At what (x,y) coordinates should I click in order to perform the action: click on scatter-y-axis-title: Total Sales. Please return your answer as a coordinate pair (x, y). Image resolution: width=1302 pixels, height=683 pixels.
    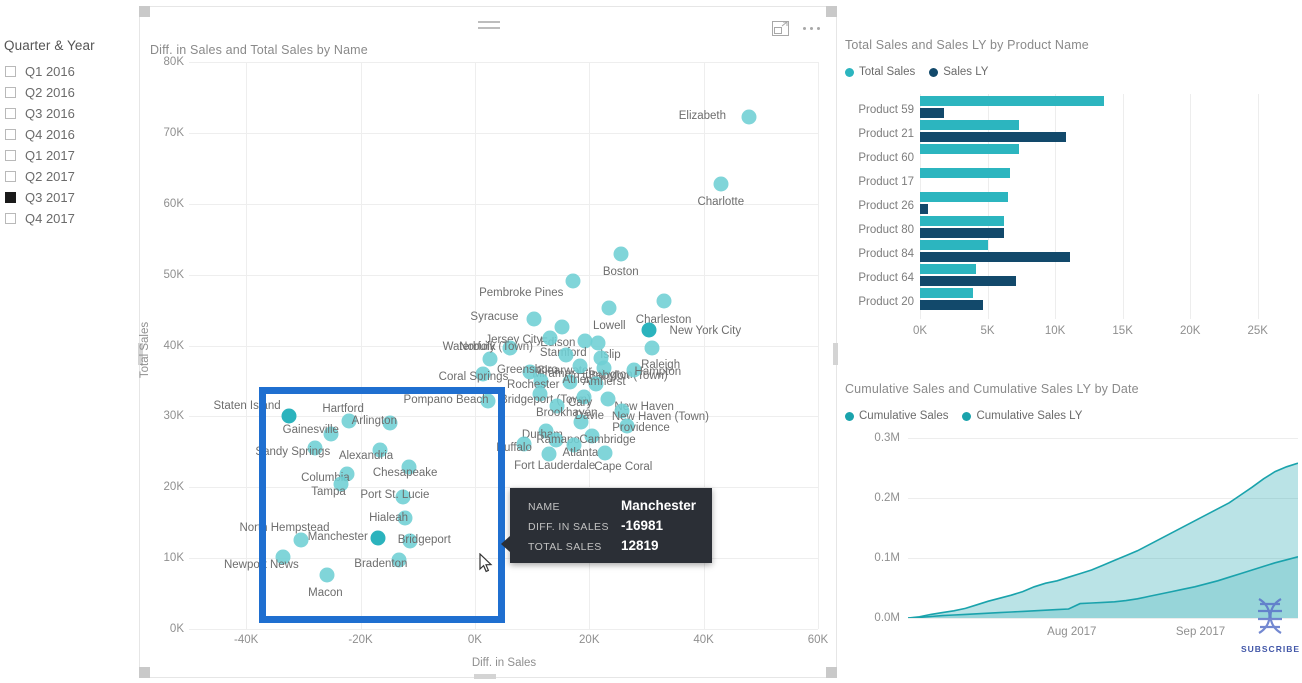
    Looking at the image, I should click on (145, 350).